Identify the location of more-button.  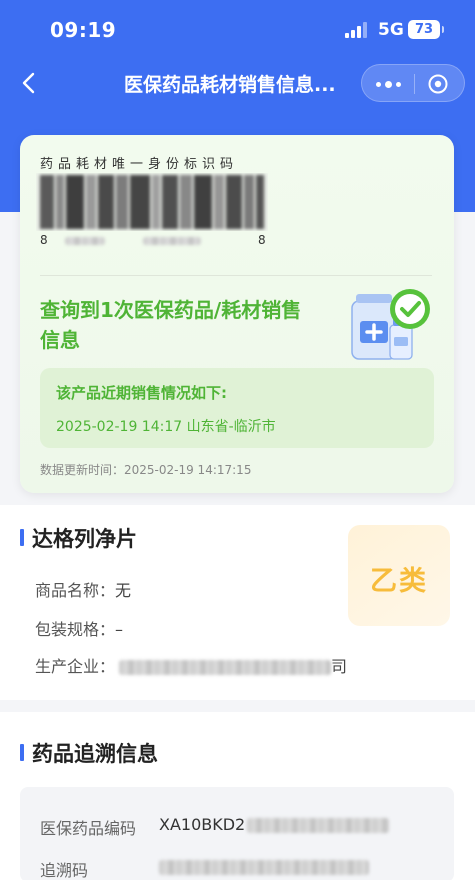
(389, 84).